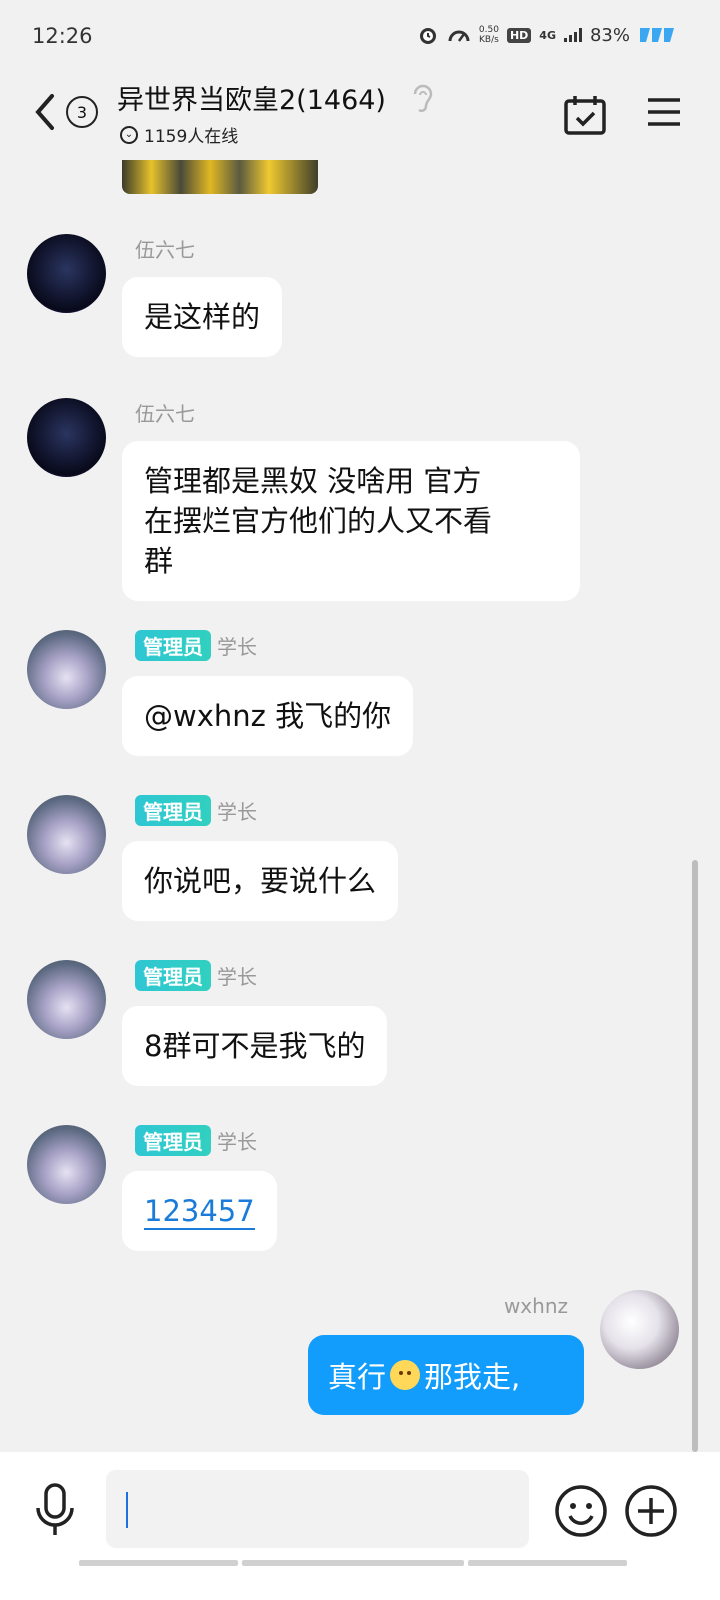 This screenshot has width=720, height=1600. What do you see at coordinates (664, 112) in the screenshot?
I see `menu-icon` at bounding box center [664, 112].